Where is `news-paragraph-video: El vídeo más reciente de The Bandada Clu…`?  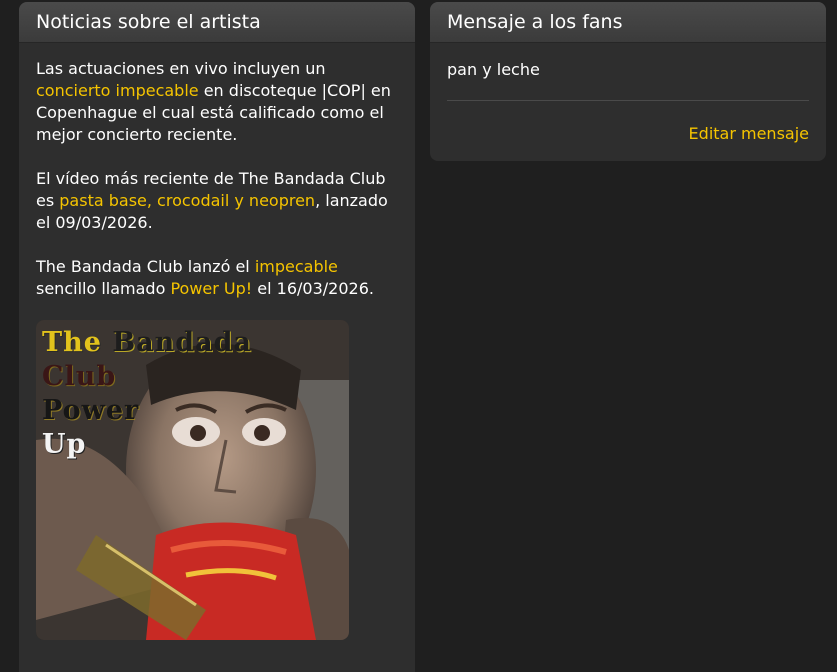
news-paragraph-video: El vídeo más reciente de The Bandada Clu… is located at coordinates (217, 201).